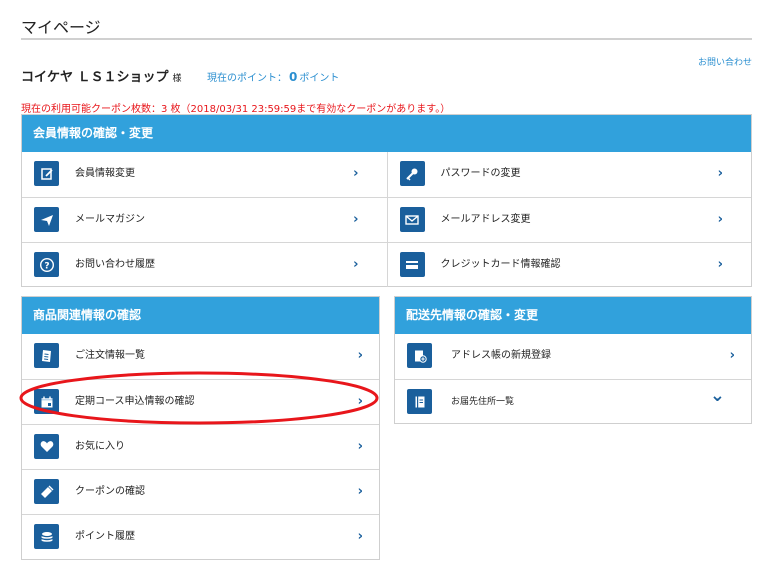  I want to click on add-address-icon, so click(419, 355).